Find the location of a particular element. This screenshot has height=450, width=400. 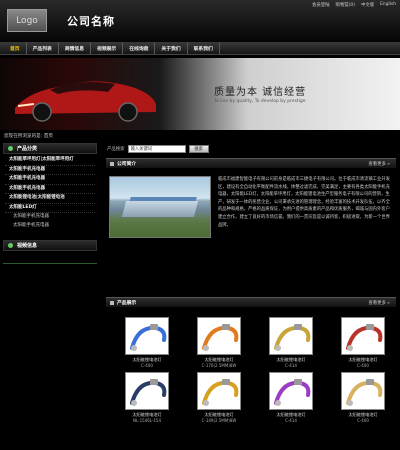

english-version-link: English is located at coordinates (388, 5).